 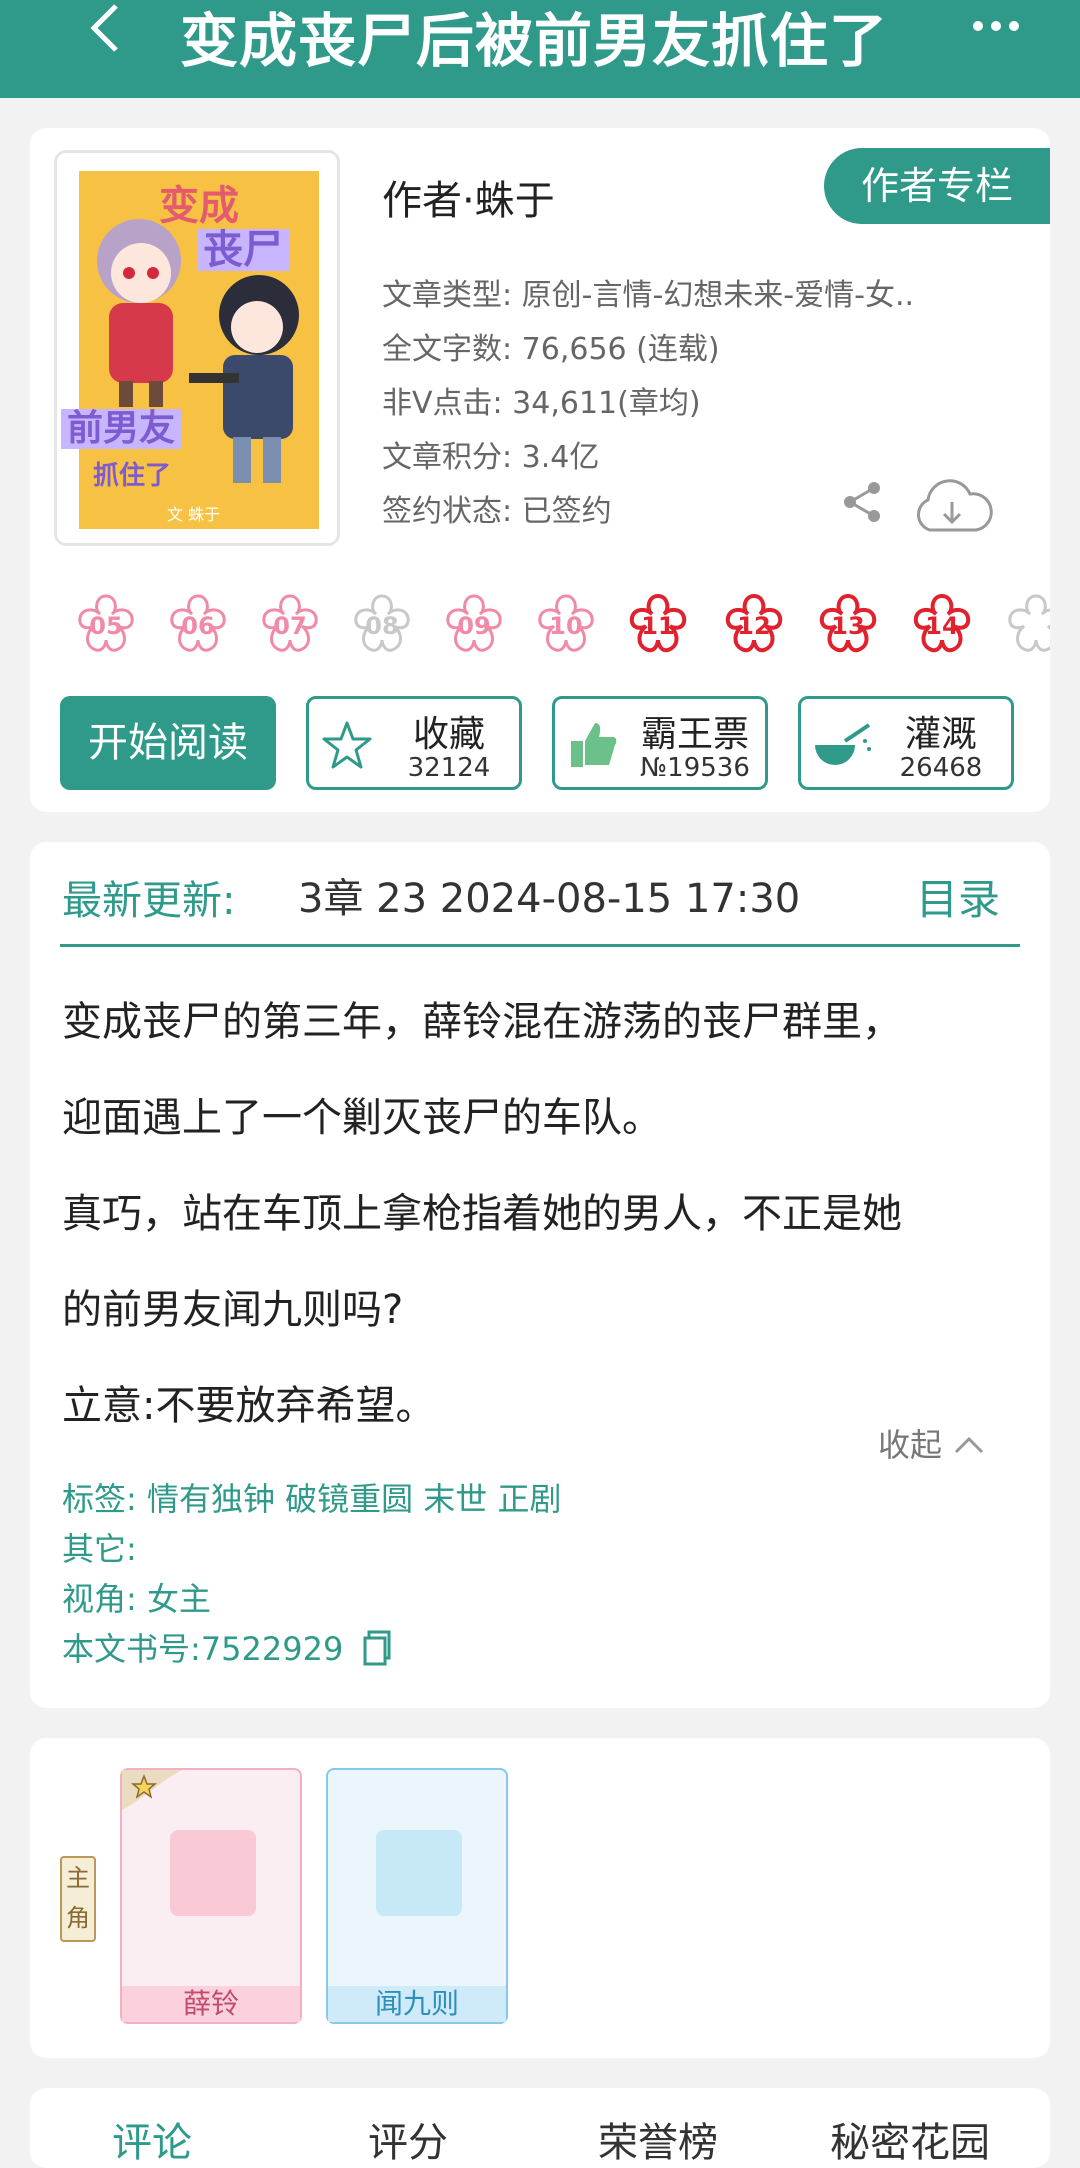 What do you see at coordinates (474, 628) in the screenshot?
I see `flower-badge: 09` at bounding box center [474, 628].